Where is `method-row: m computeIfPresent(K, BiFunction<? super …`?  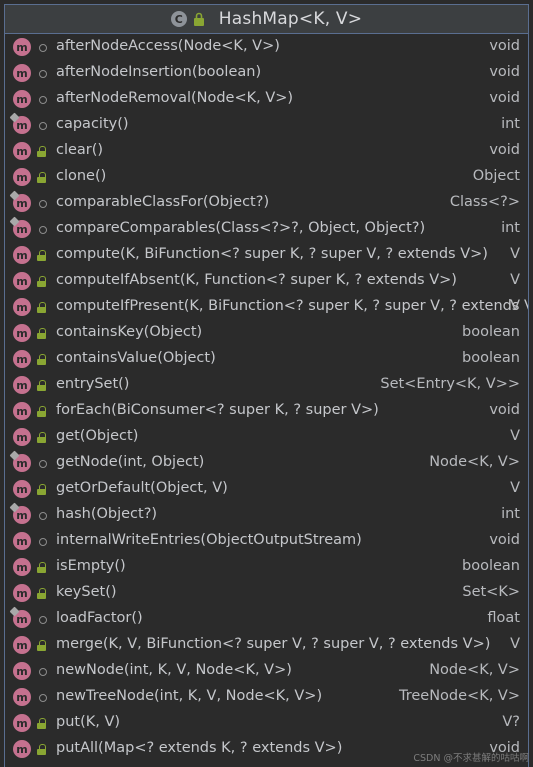
method-row: m computeIfPresent(K, BiFunction<? super … is located at coordinates (266, 307).